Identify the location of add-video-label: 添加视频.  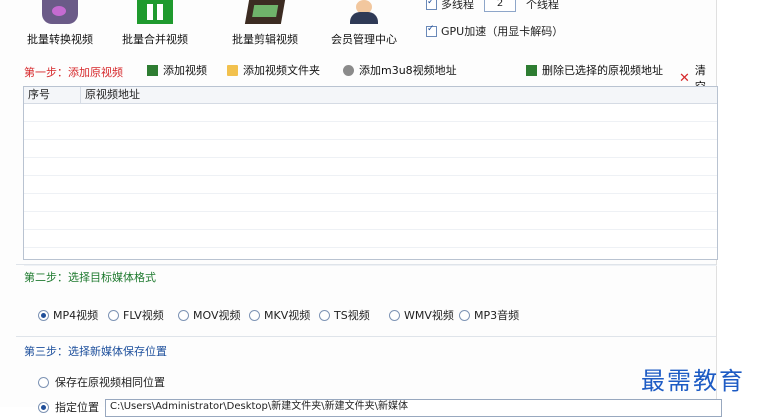
(185, 70).